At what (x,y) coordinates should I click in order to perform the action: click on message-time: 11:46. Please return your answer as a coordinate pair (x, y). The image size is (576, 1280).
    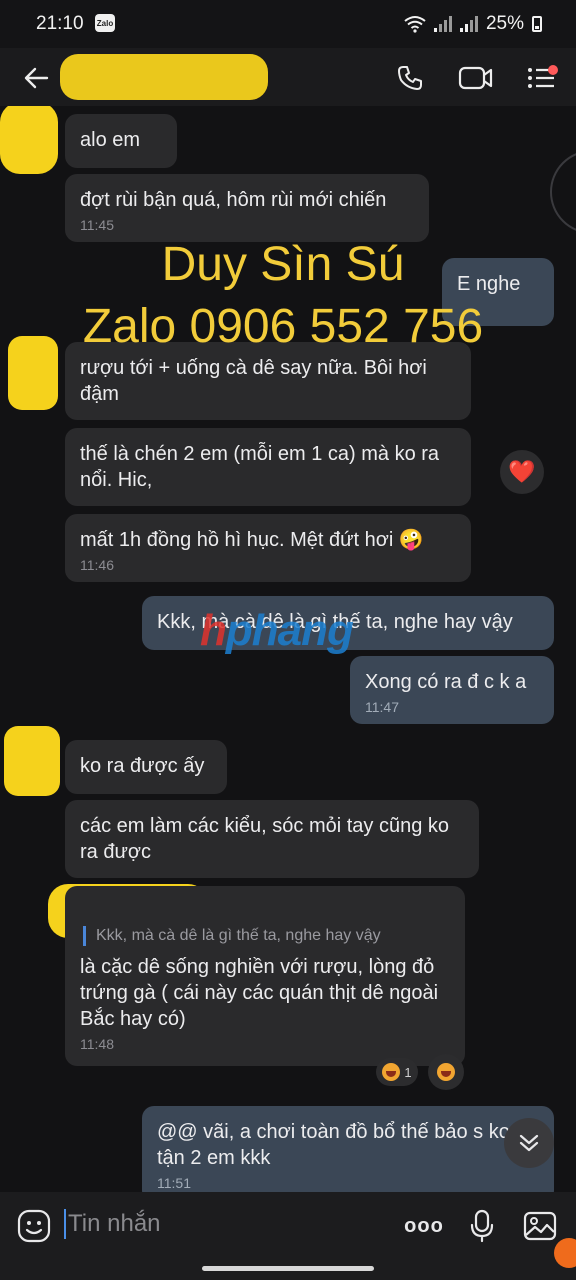
    Looking at the image, I should click on (97, 565).